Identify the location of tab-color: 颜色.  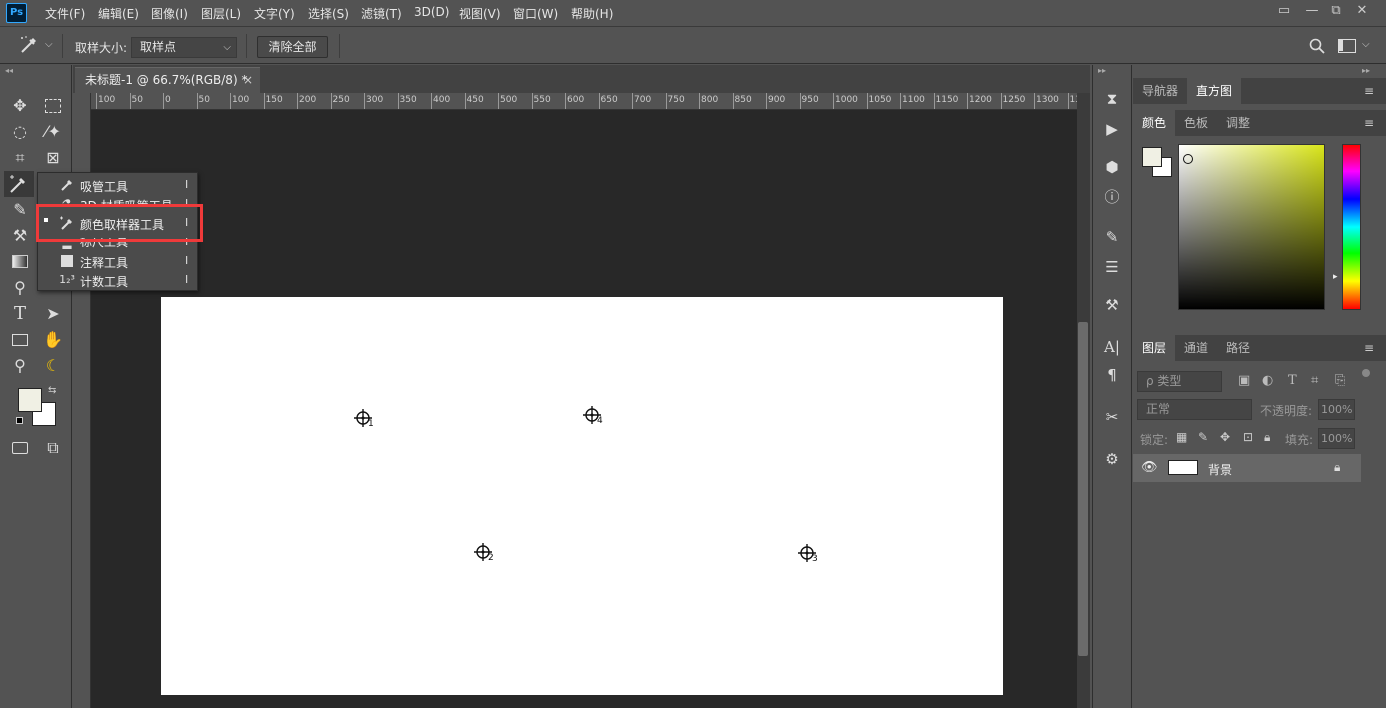
(1154, 123).